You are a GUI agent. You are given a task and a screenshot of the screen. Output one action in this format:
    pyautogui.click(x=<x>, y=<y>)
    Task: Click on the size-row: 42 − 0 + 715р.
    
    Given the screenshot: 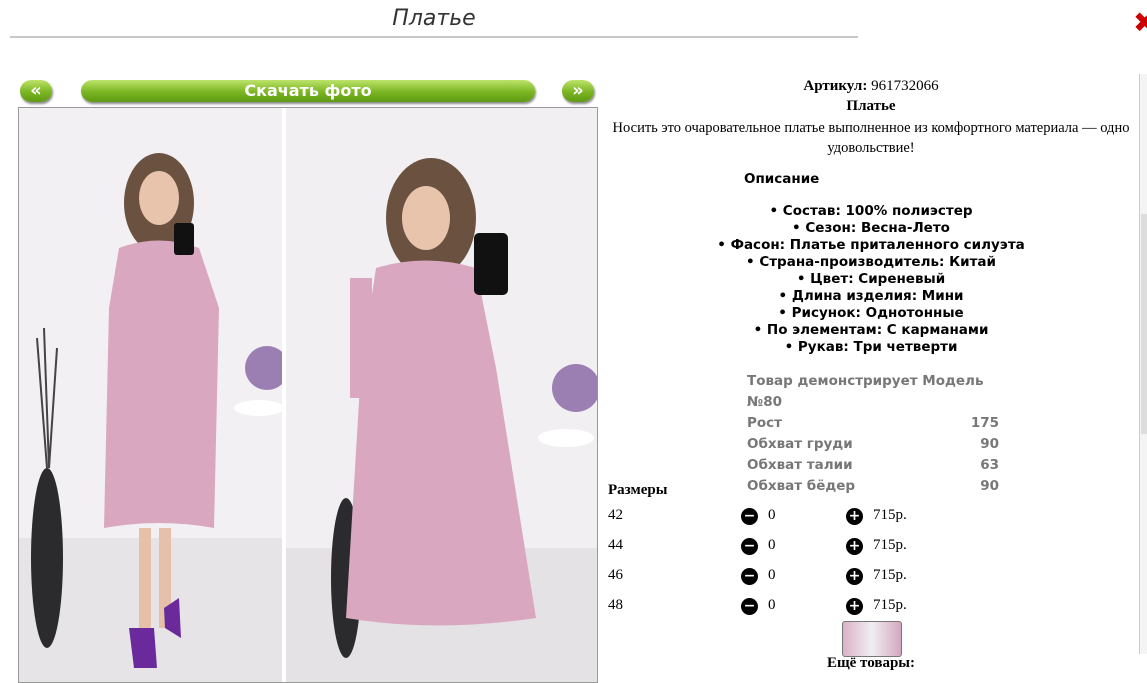 What is the action you would take?
    pyautogui.click(x=768, y=517)
    